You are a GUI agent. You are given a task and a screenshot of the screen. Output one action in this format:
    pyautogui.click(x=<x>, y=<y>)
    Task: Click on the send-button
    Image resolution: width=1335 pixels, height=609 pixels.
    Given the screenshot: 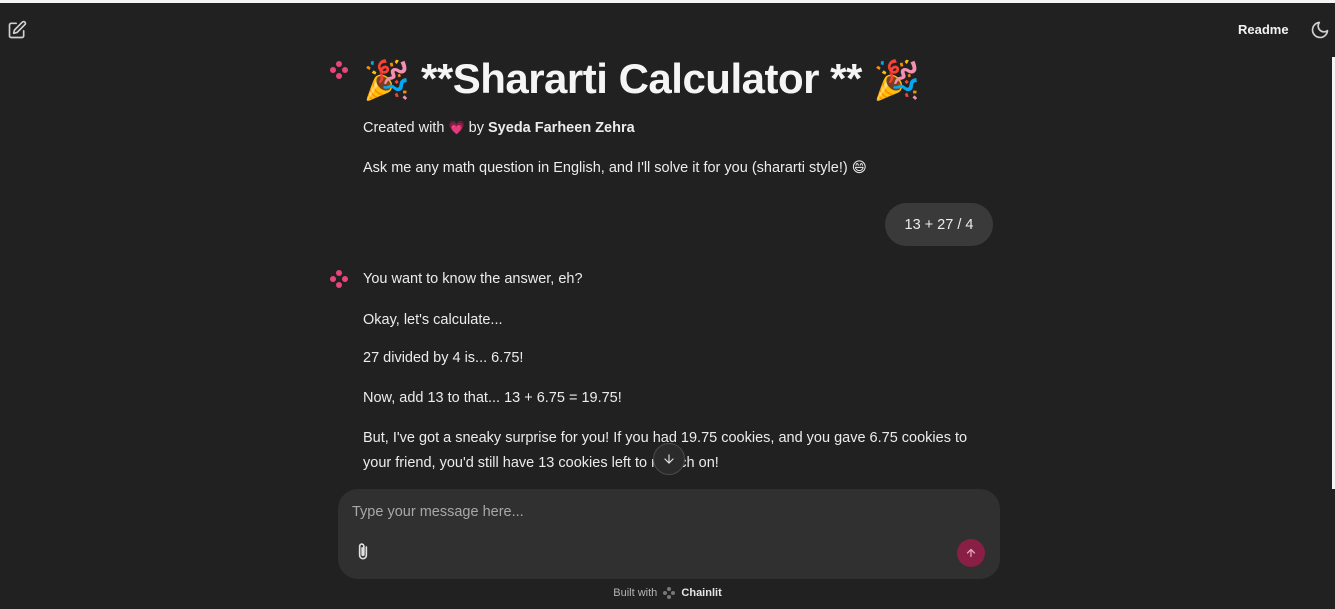 What is the action you would take?
    pyautogui.click(x=971, y=553)
    